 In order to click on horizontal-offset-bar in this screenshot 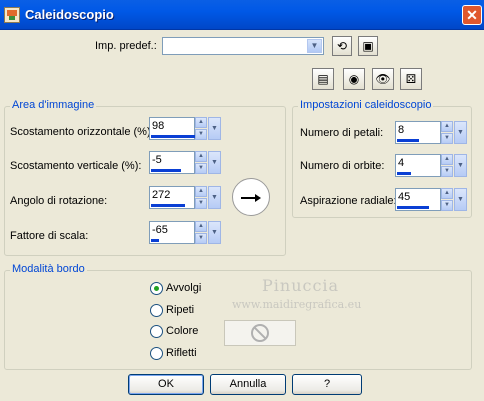, I will do `click(173, 136)`.